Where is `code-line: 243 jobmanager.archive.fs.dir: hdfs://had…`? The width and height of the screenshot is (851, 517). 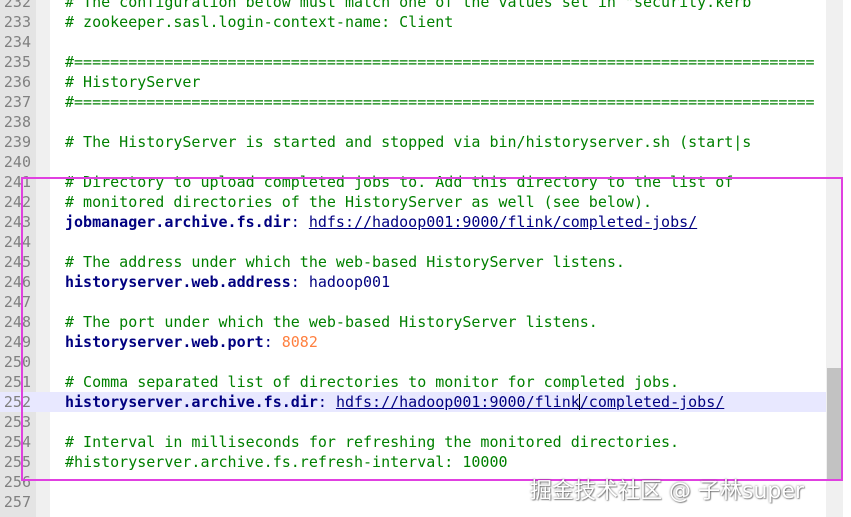
code-line: 243 jobmanager.archive.fs.dir: hdfs://had… is located at coordinates (413, 222).